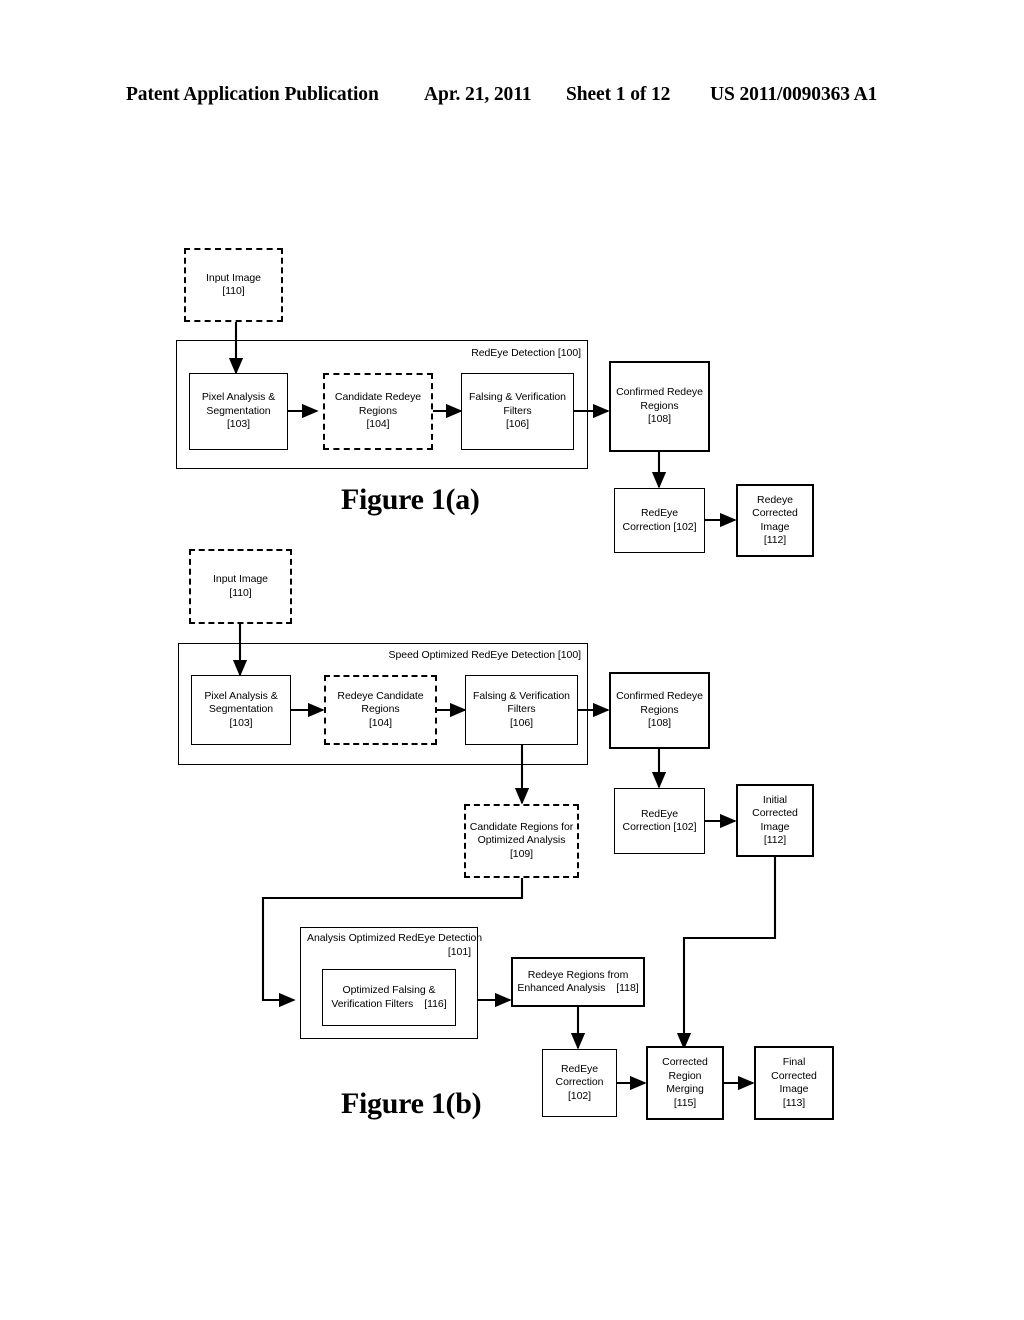 The height and width of the screenshot is (1320, 1024). I want to click on node-initial-corrected-image-fig1b: Initial Corrected Image [112], so click(775, 820).